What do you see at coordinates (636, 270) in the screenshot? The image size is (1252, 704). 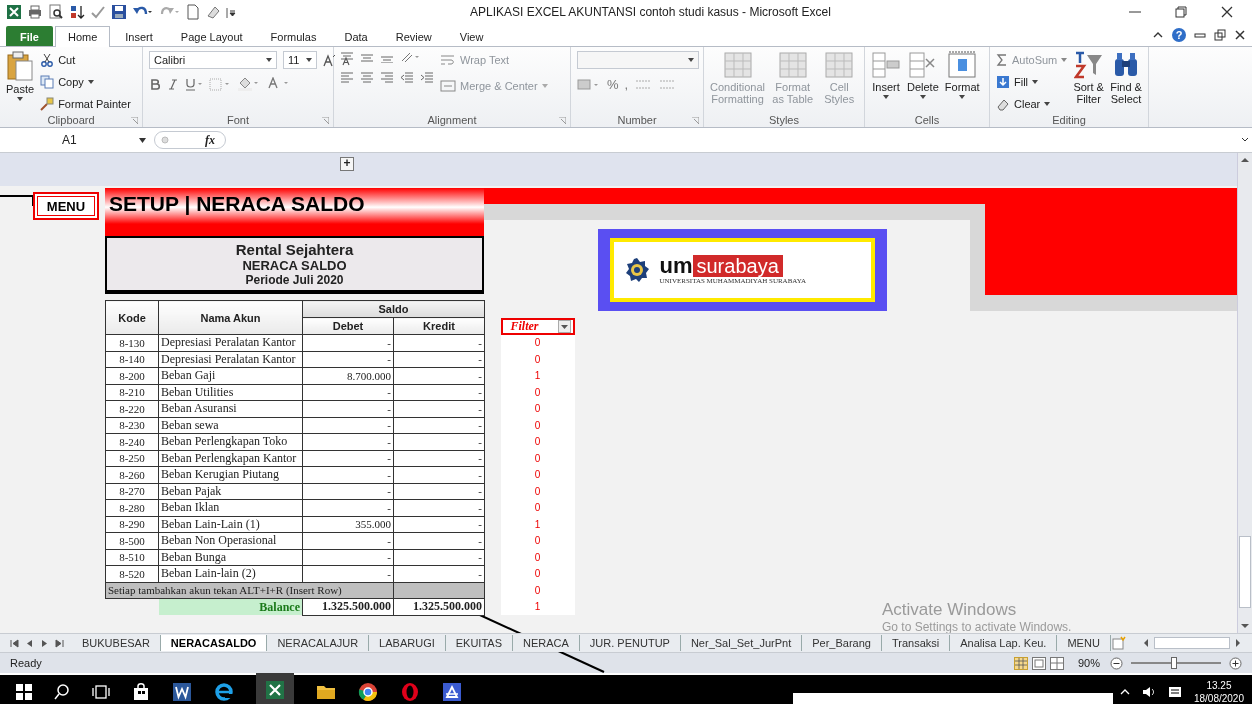 I see `emblem-icon` at bounding box center [636, 270].